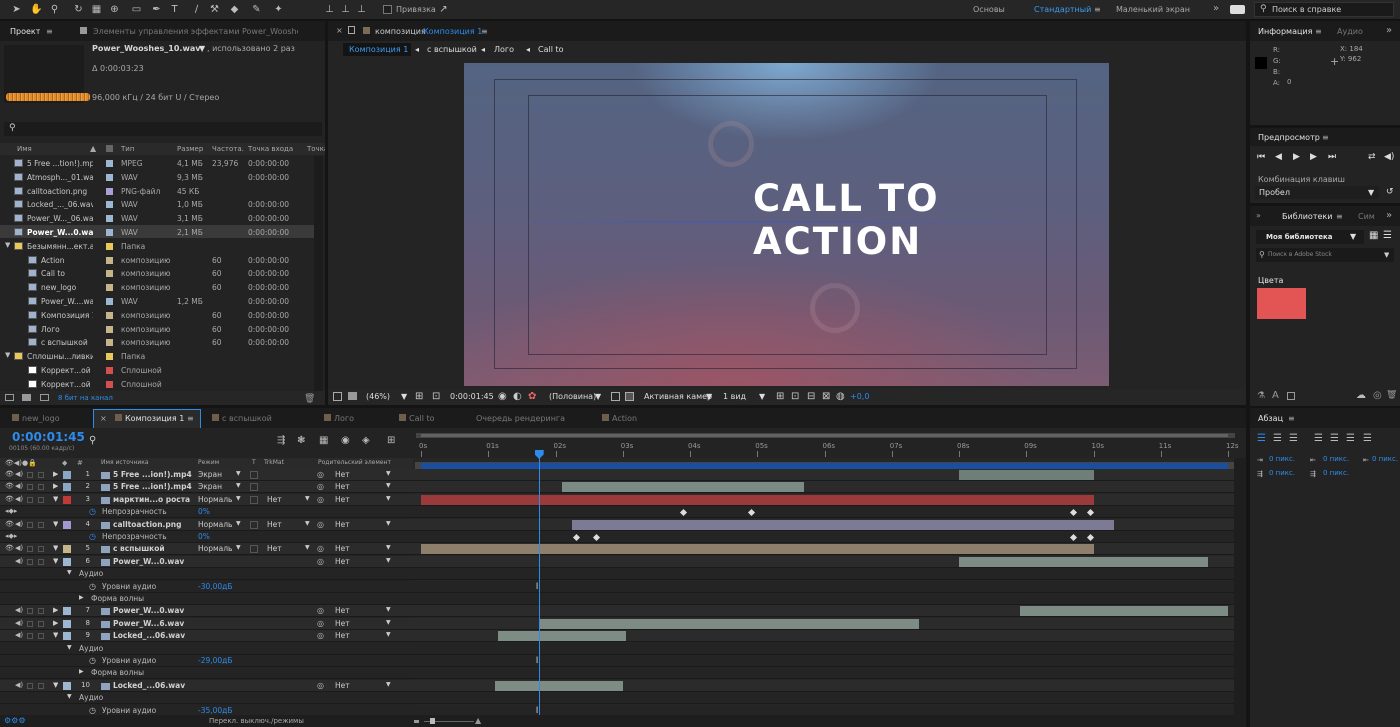  What do you see at coordinates (274, 462) in the screenshot?
I see `trkmat-col: TrkMat` at bounding box center [274, 462].